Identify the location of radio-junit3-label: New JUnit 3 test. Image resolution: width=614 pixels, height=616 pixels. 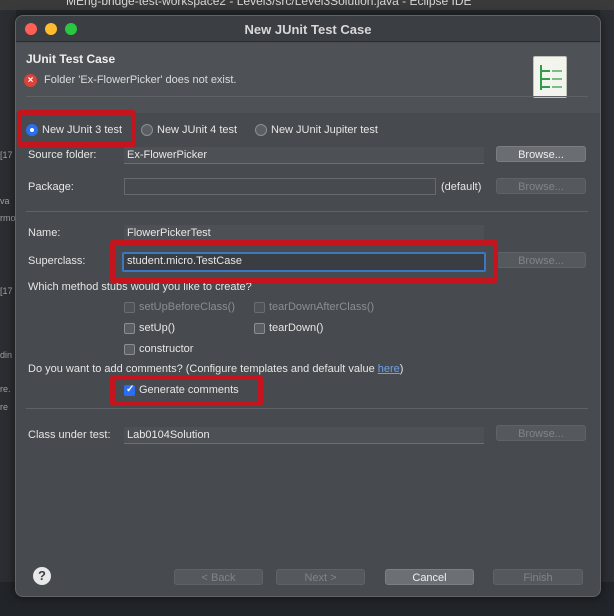
(82, 130).